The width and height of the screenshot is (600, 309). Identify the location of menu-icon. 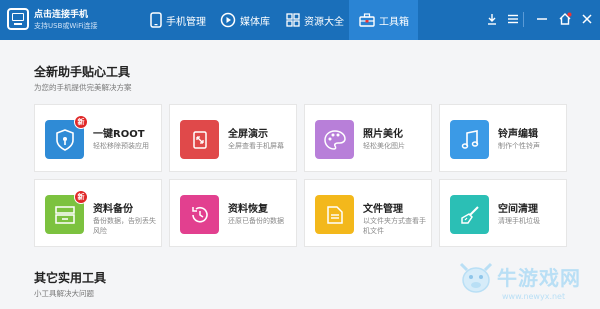
(513, 19).